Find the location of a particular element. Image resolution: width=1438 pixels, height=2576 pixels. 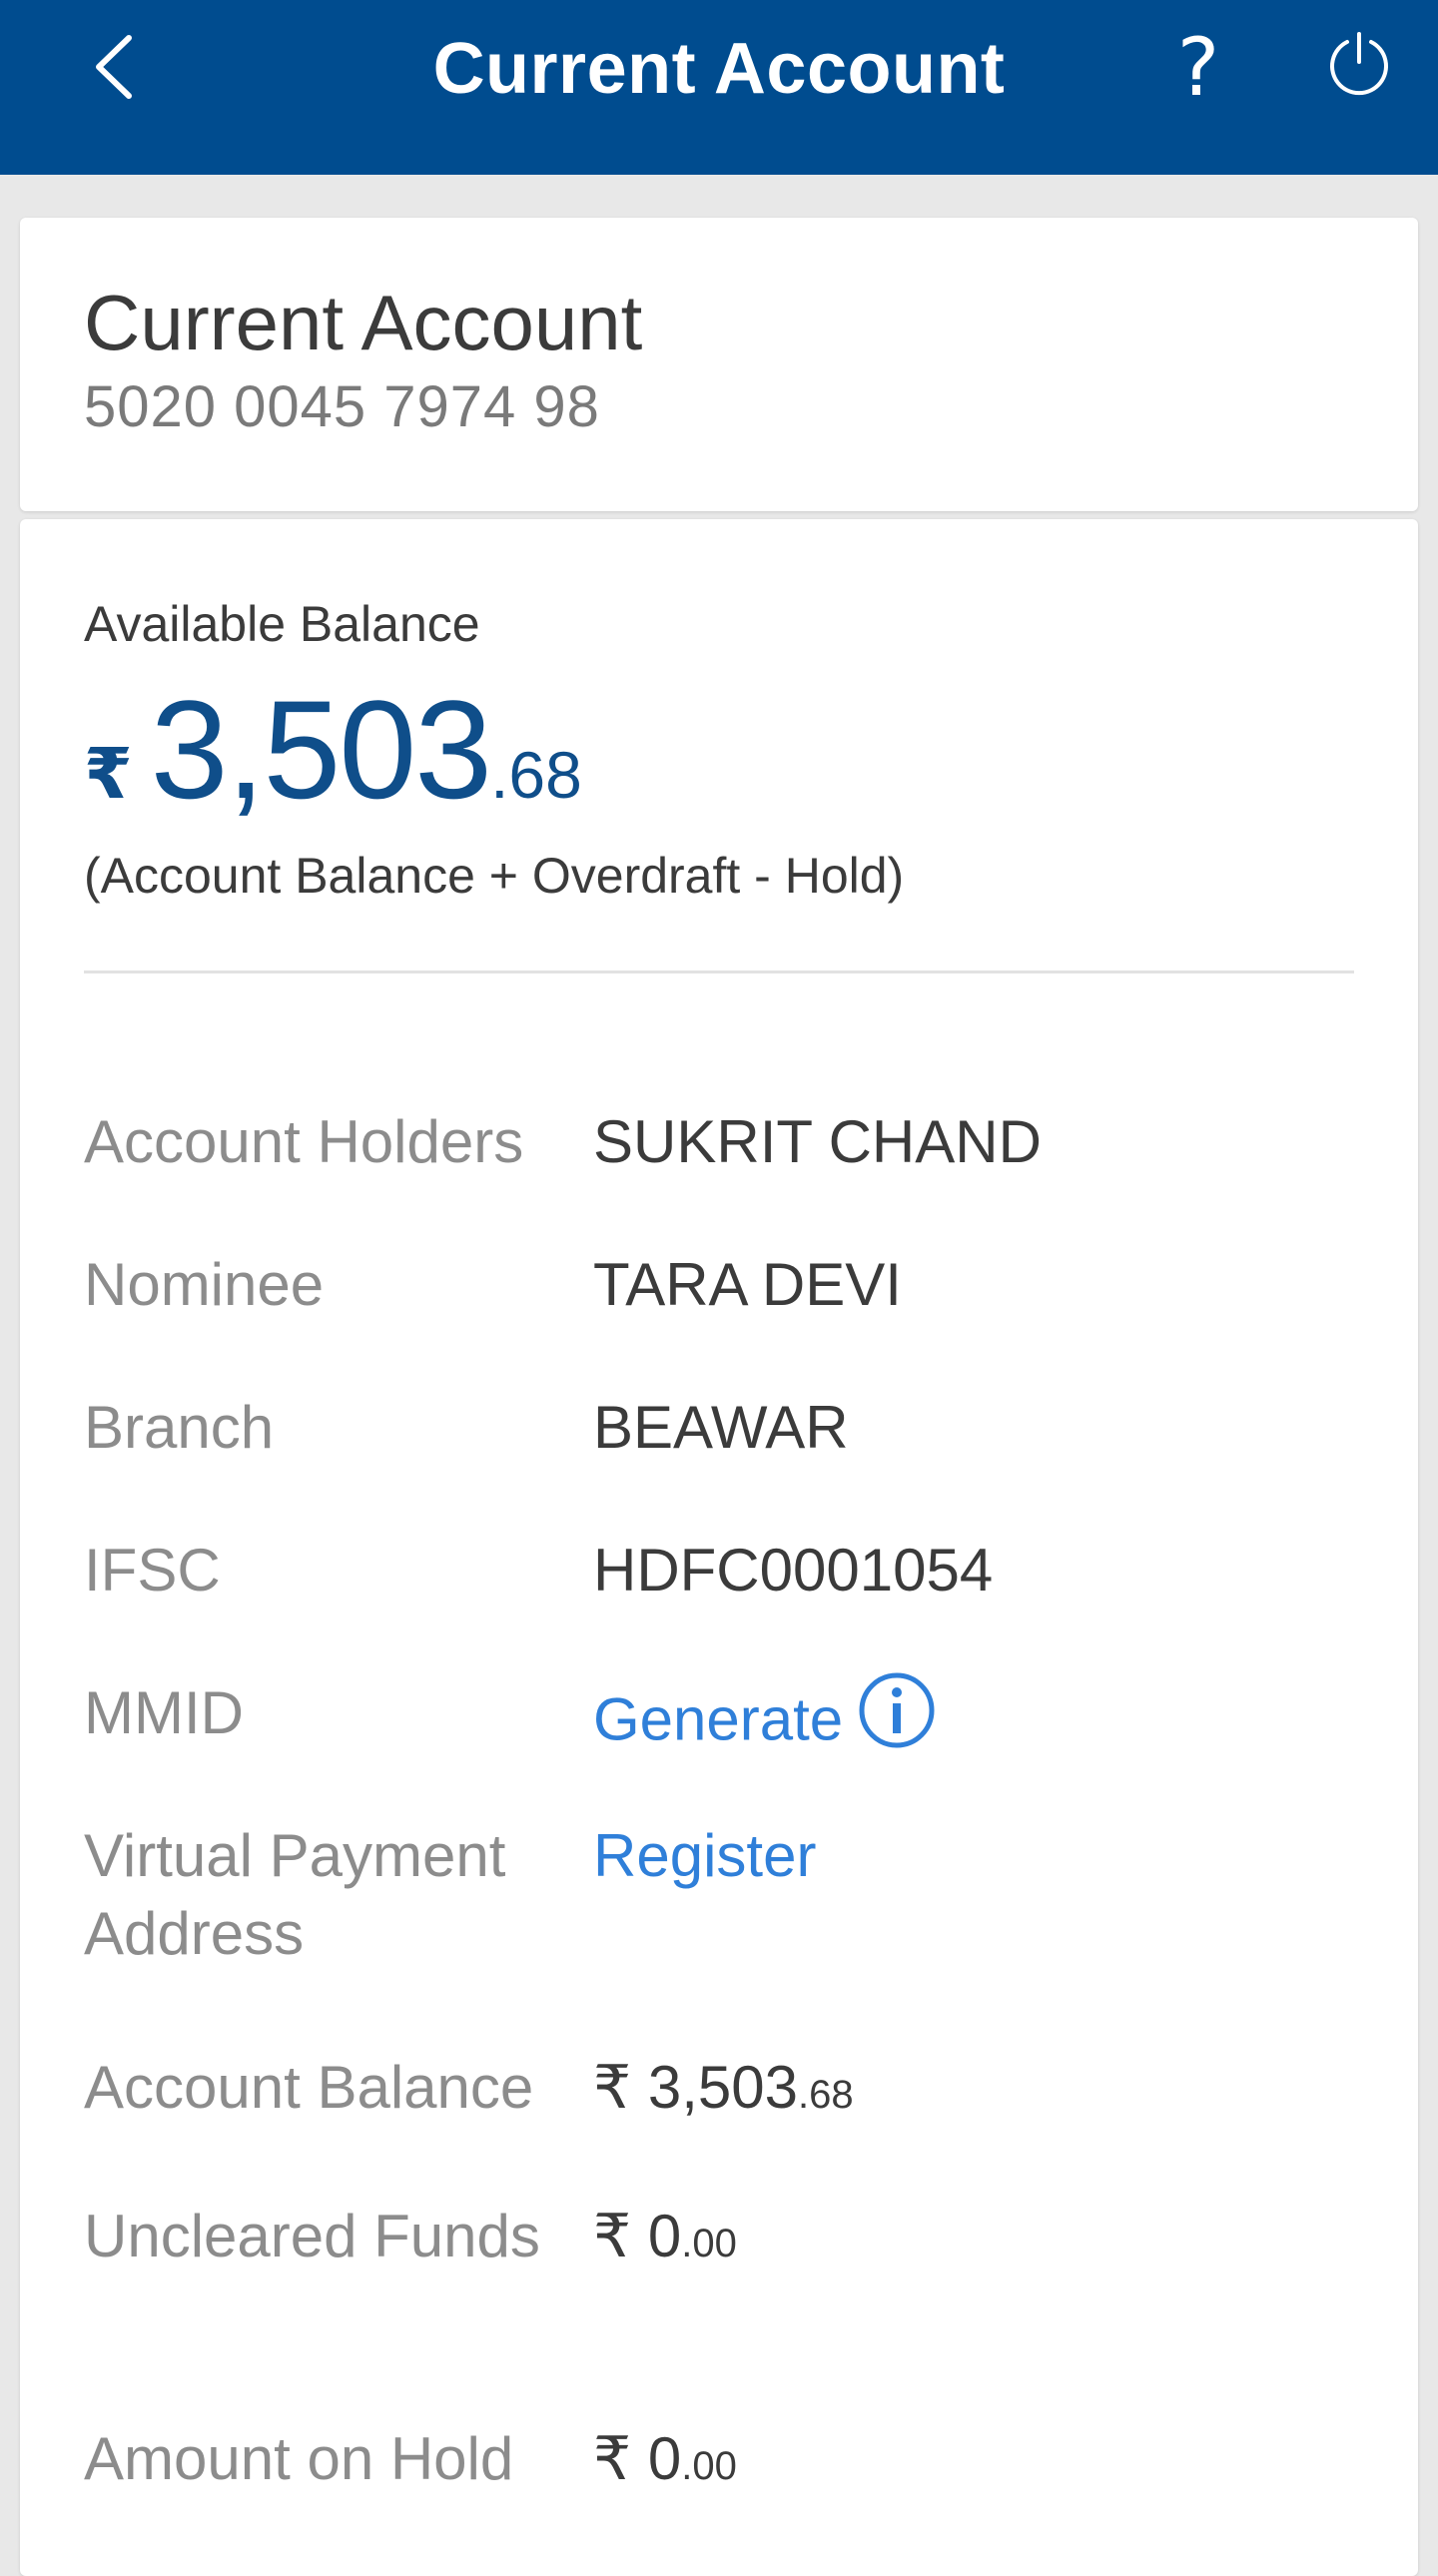

uncleared-funds-main: 0 is located at coordinates (664, 2236).